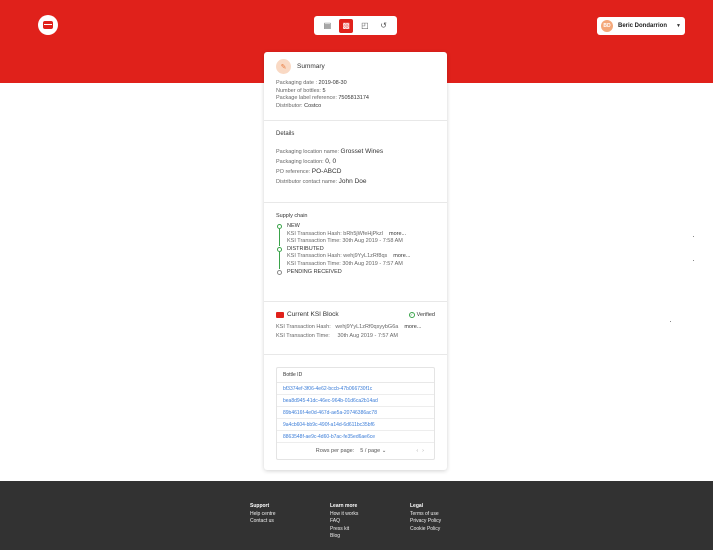 The width and height of the screenshot is (713, 550). Describe the element at coordinates (327, 26) in the screenshot. I see `chart-icon: ▤` at that location.